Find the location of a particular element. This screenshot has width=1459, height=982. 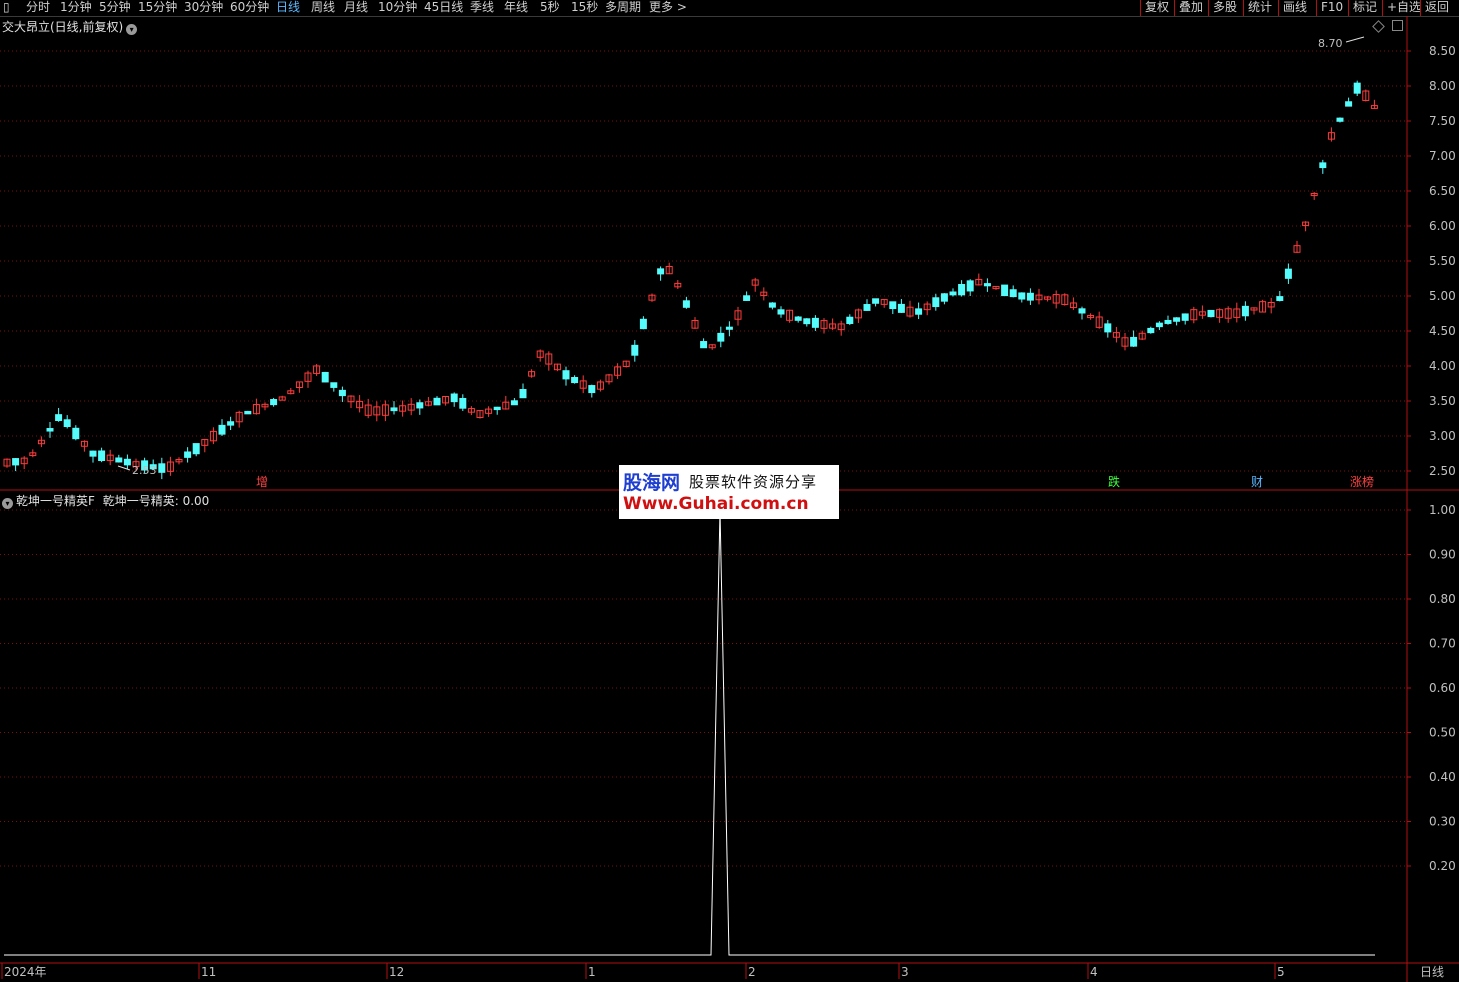

price-tick-label: 6.00 is located at coordinates (1442, 226).